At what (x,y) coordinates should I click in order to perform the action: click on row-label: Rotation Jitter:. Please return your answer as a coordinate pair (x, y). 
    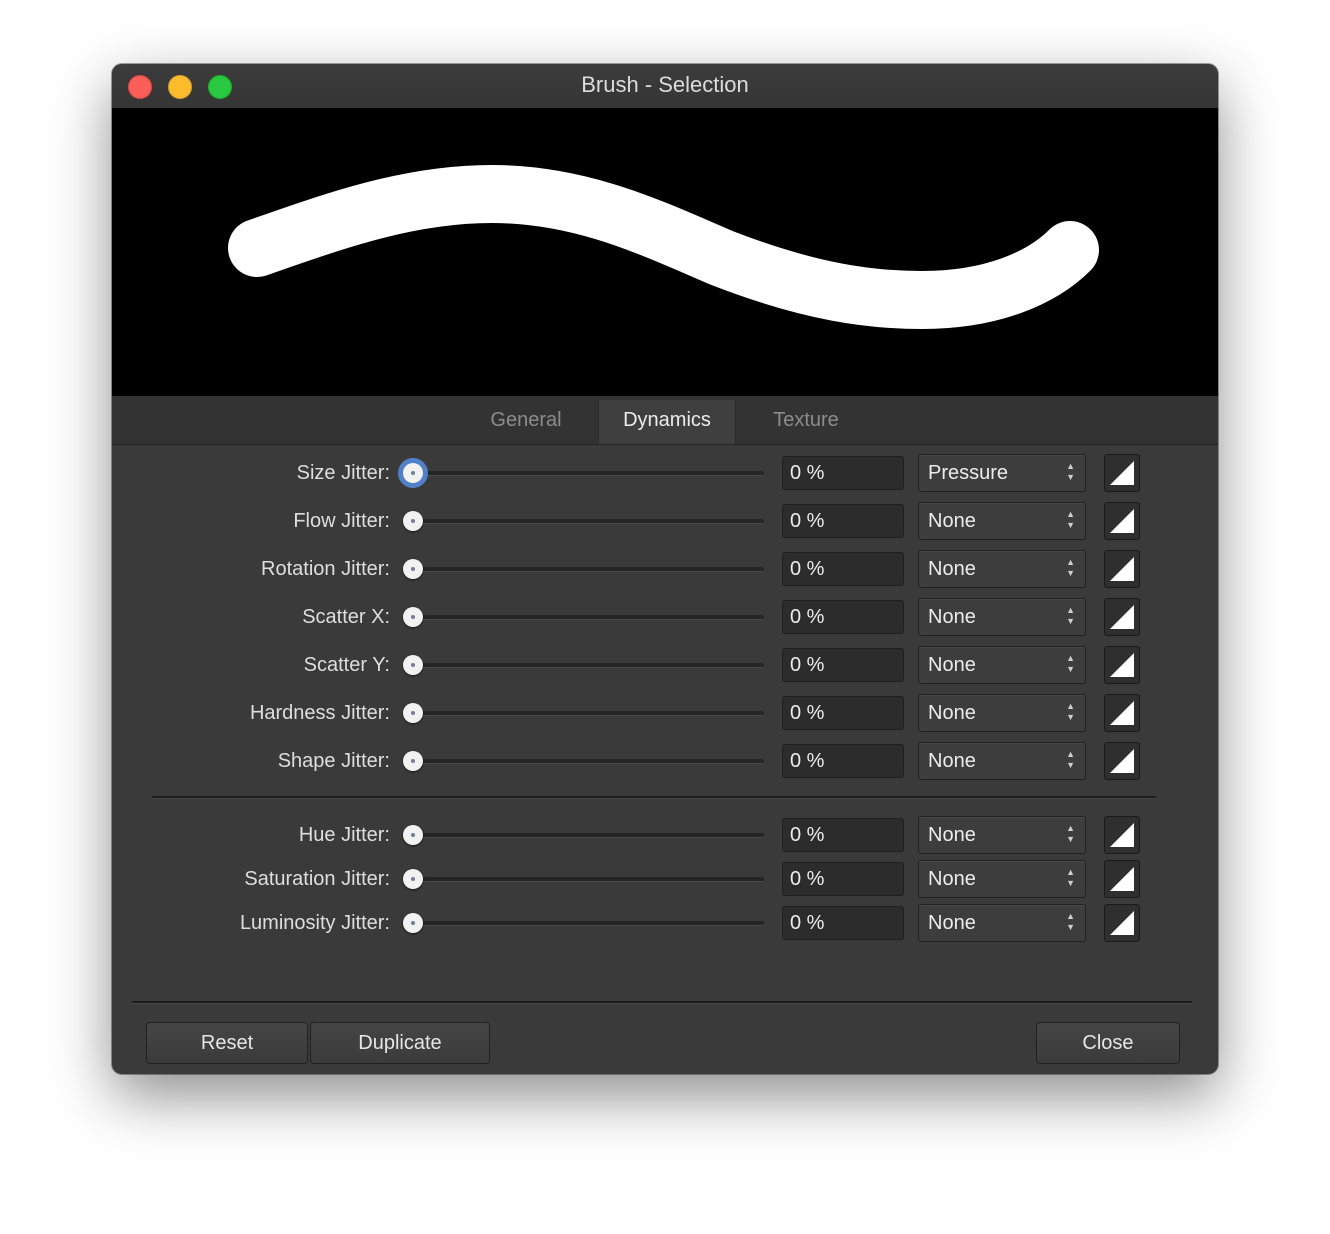
    Looking at the image, I should click on (325, 569).